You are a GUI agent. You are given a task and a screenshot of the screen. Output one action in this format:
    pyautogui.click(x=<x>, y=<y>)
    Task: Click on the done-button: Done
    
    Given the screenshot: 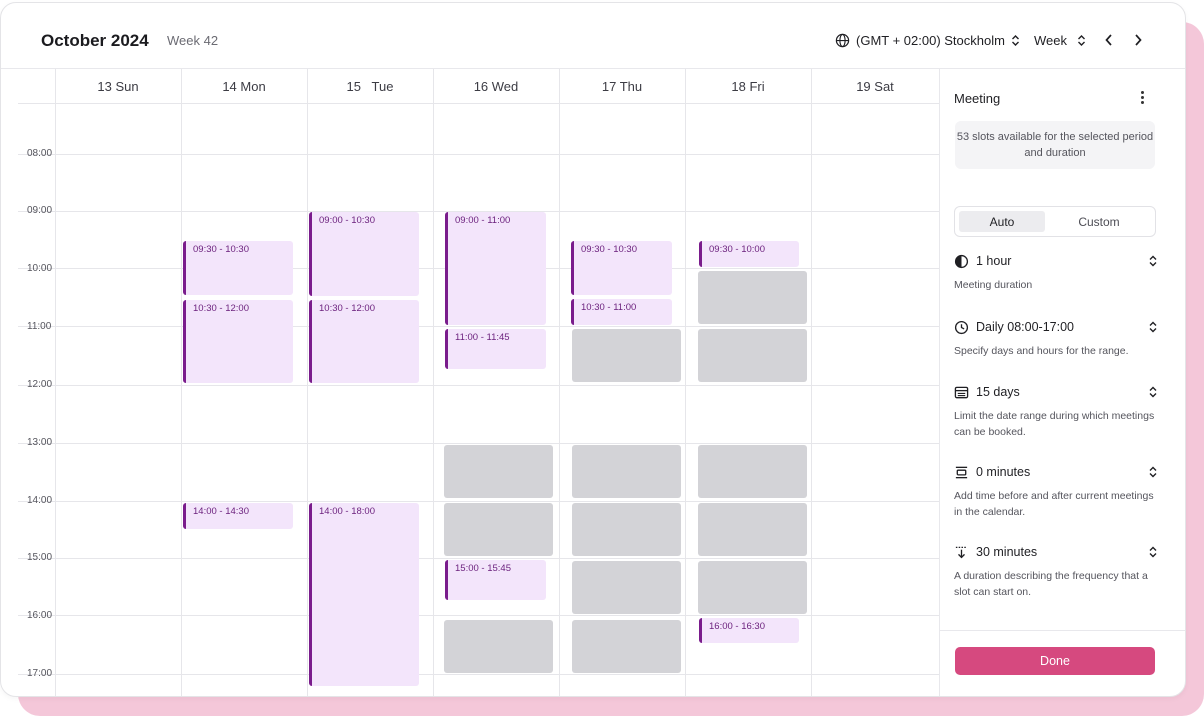 What is the action you would take?
    pyautogui.click(x=1055, y=661)
    